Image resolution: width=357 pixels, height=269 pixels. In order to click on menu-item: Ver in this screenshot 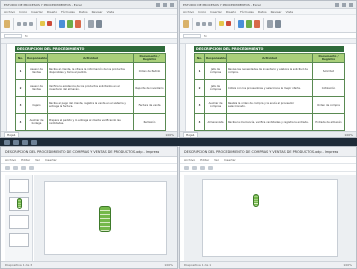, I will do `click(216, 160)`.